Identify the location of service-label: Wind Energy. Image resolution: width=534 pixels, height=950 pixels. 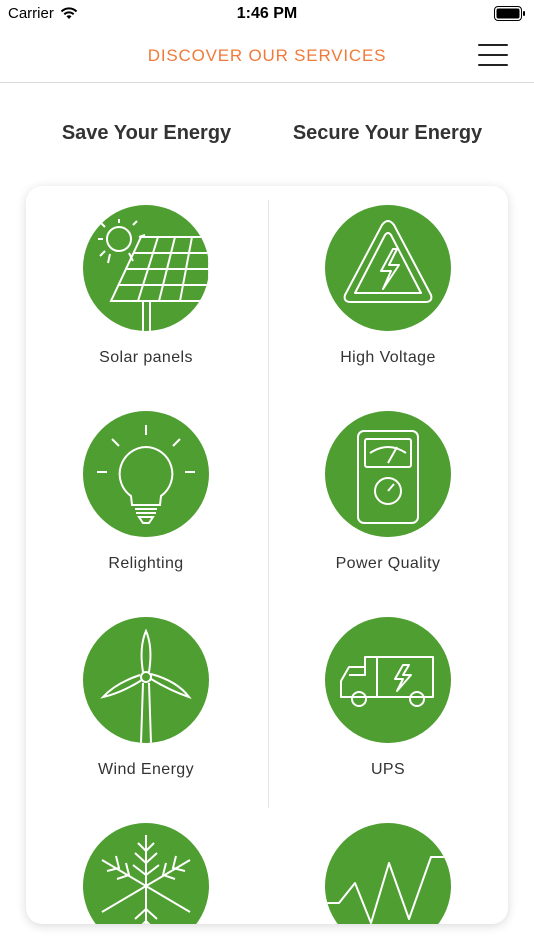
(146, 769).